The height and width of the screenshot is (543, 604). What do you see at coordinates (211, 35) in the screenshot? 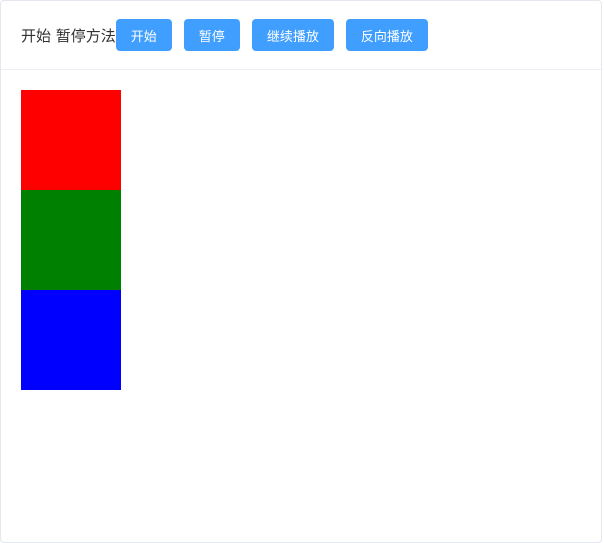
I see `pause-button: 暂停` at bounding box center [211, 35].